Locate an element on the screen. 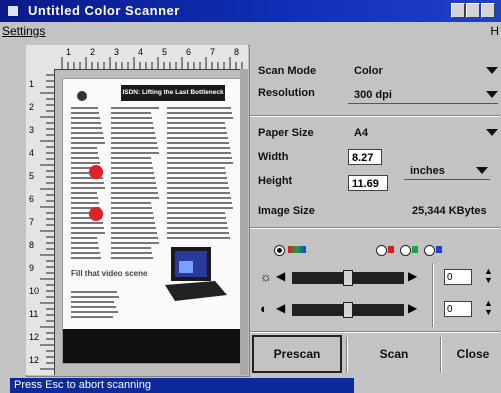  scan-mode-value: Color is located at coordinates (368, 71).